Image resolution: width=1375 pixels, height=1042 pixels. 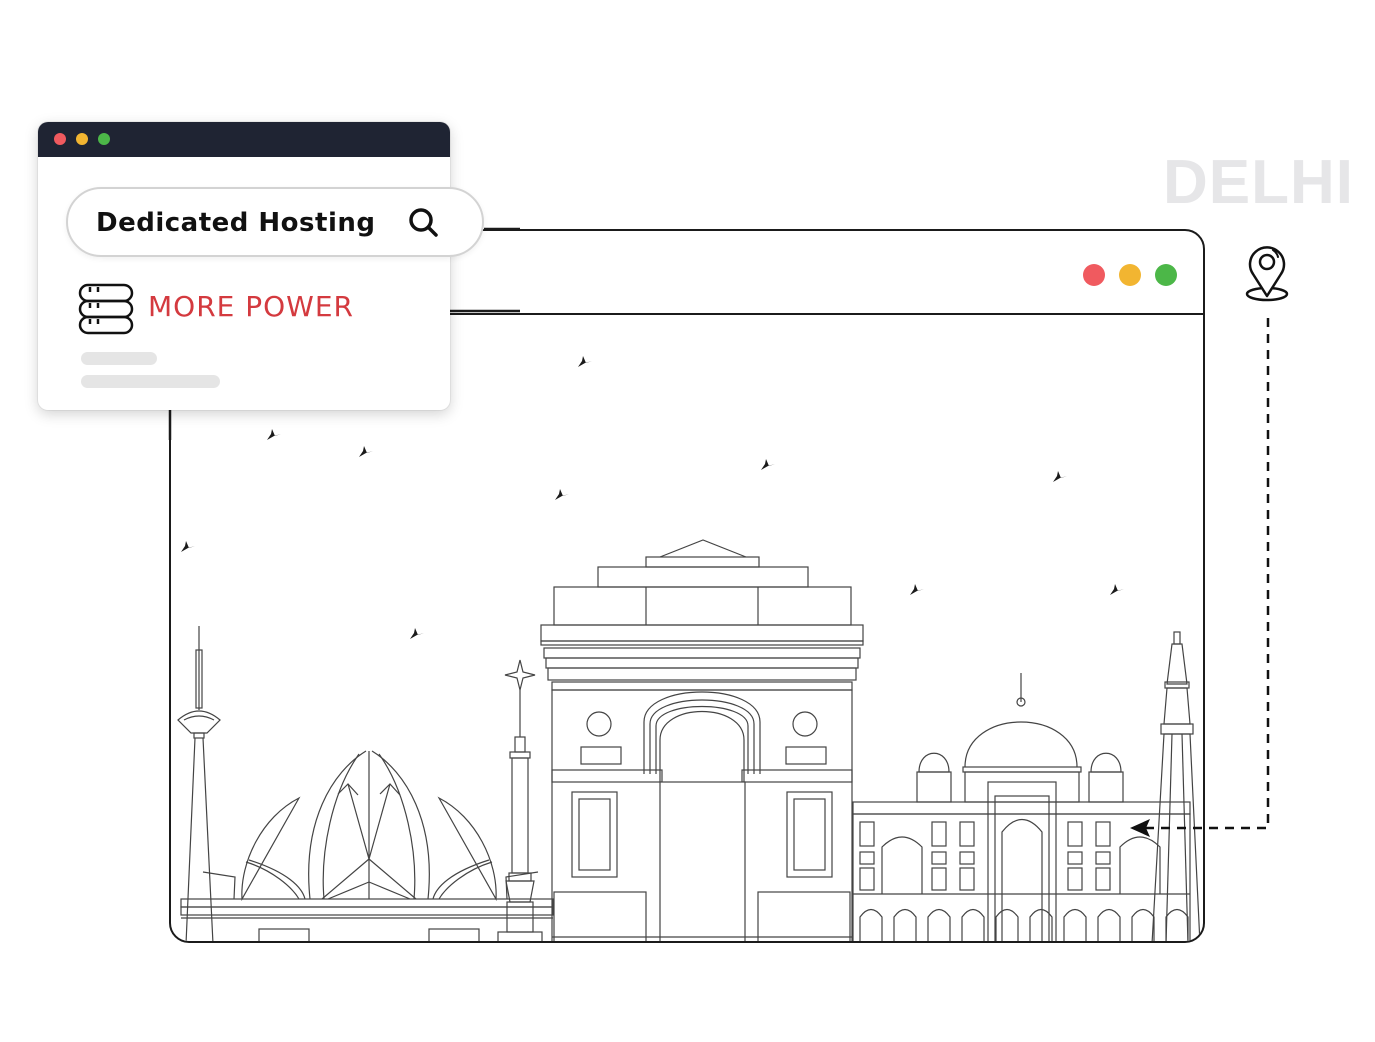 I want to click on search-icon, so click(x=424, y=223).